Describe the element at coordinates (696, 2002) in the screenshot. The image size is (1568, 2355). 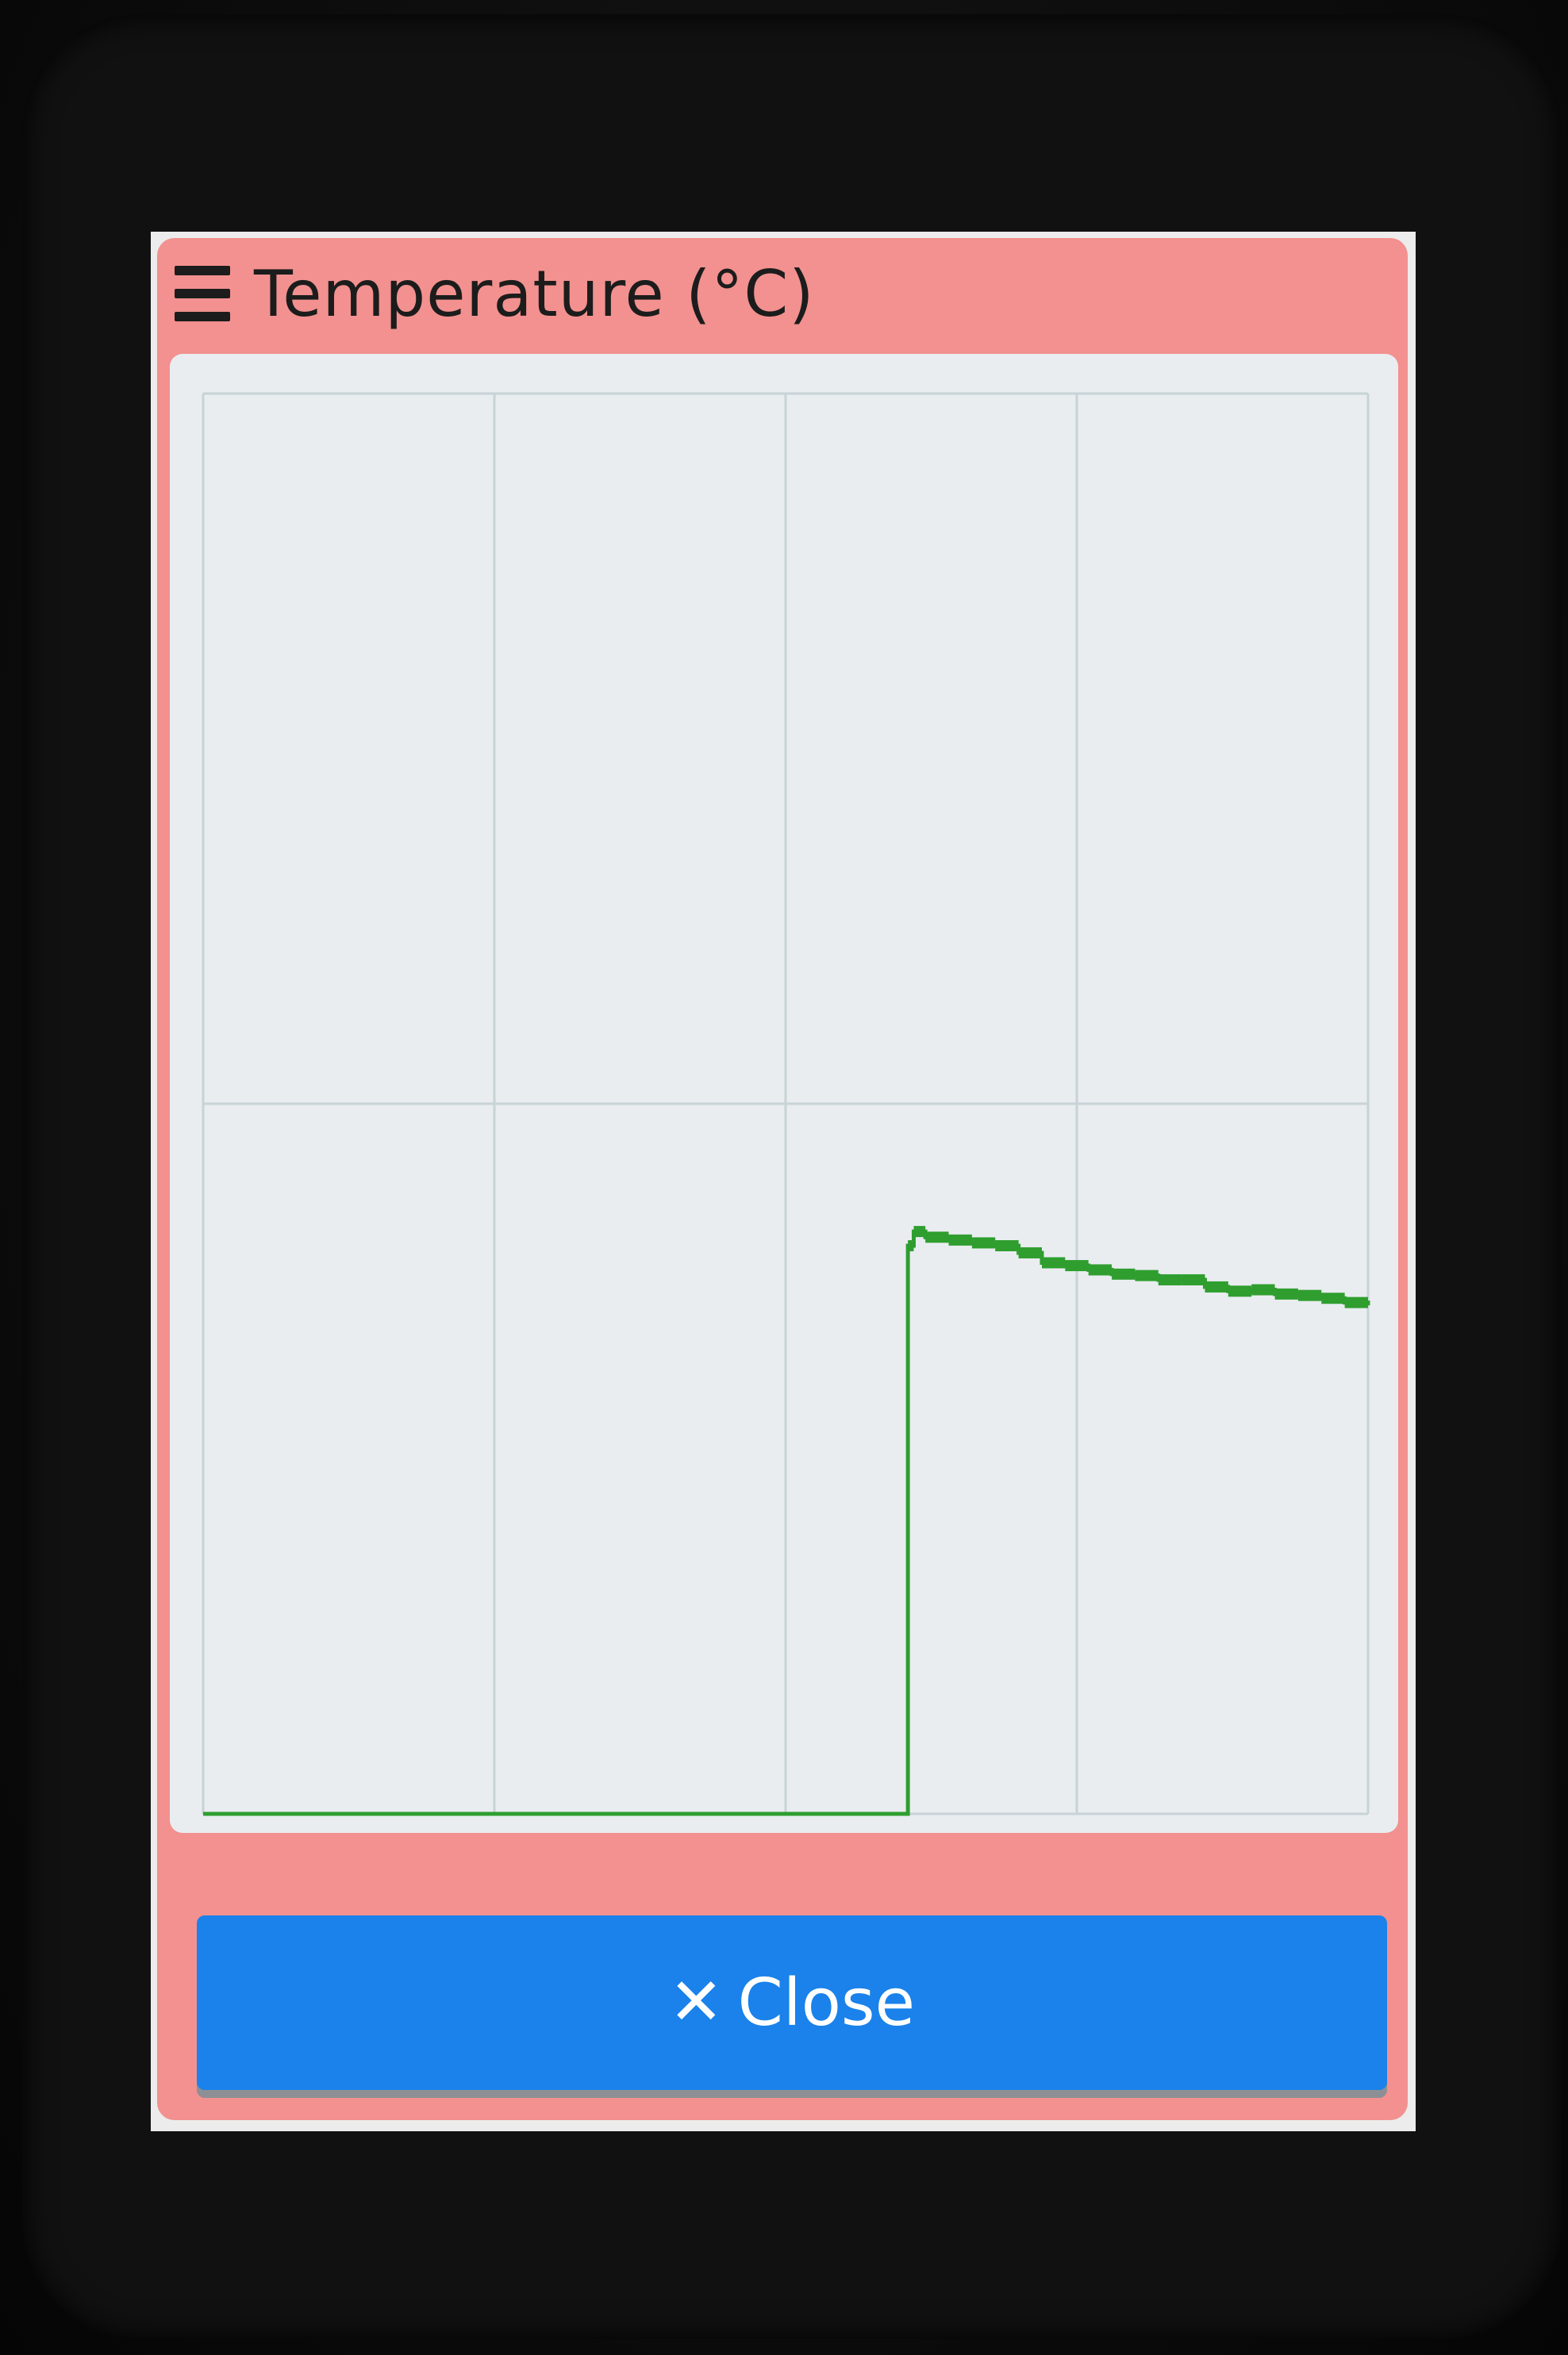
I see `close-x-icon: ✕` at that location.